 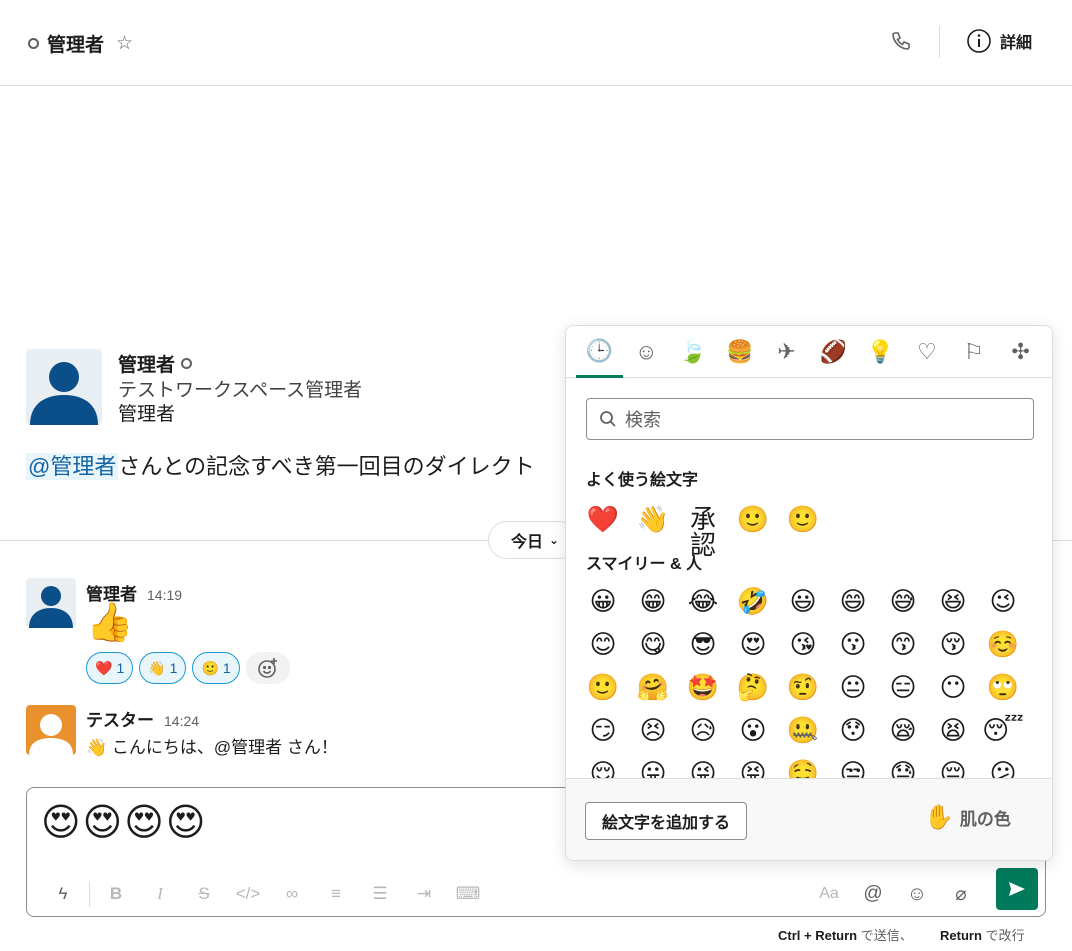 What do you see at coordinates (903, 730) in the screenshot?
I see `emoji-button: 😪` at bounding box center [903, 730].